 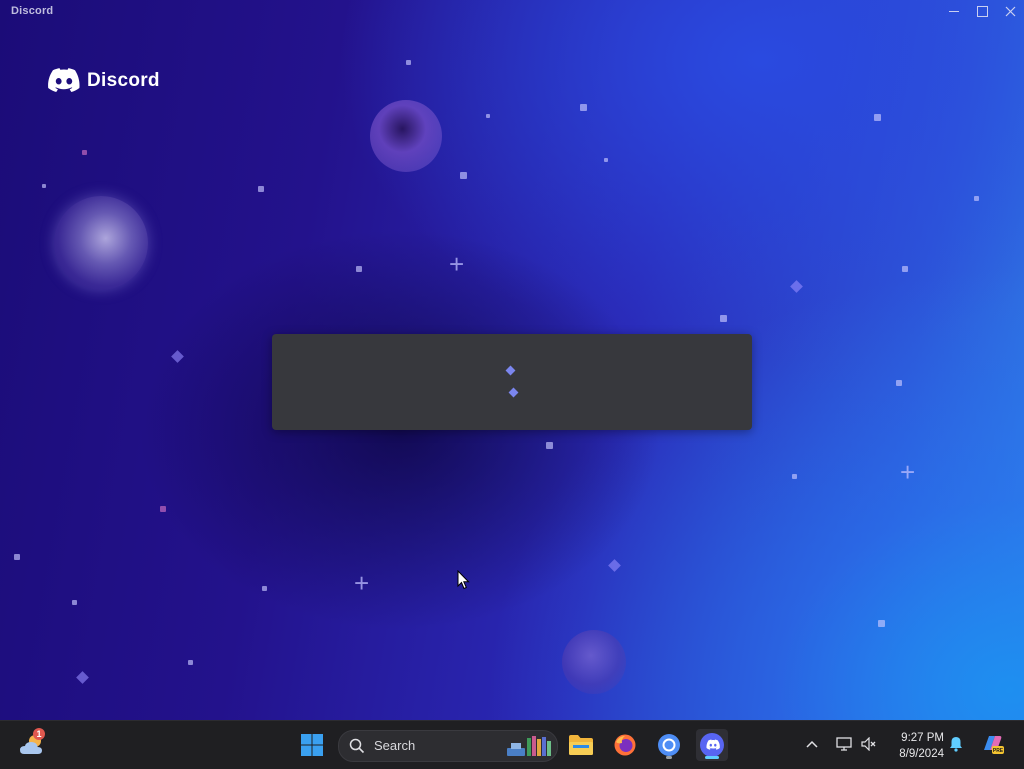 What do you see at coordinates (512, 11) in the screenshot?
I see `title-bar: Discord` at bounding box center [512, 11].